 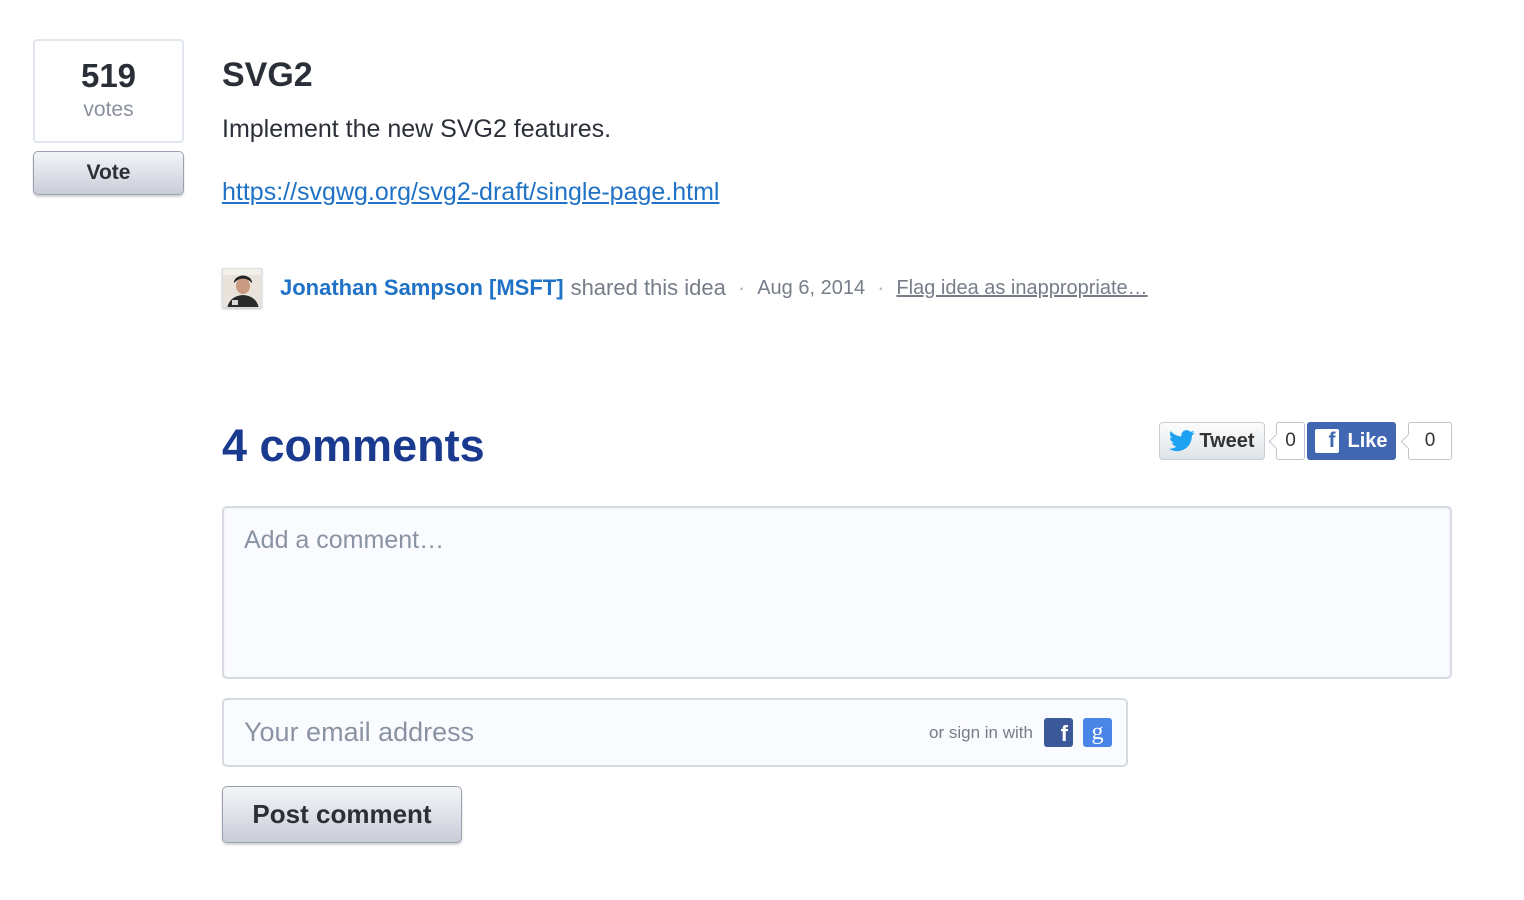 What do you see at coordinates (342, 814) in the screenshot?
I see `post-comment-button: Post comment` at bounding box center [342, 814].